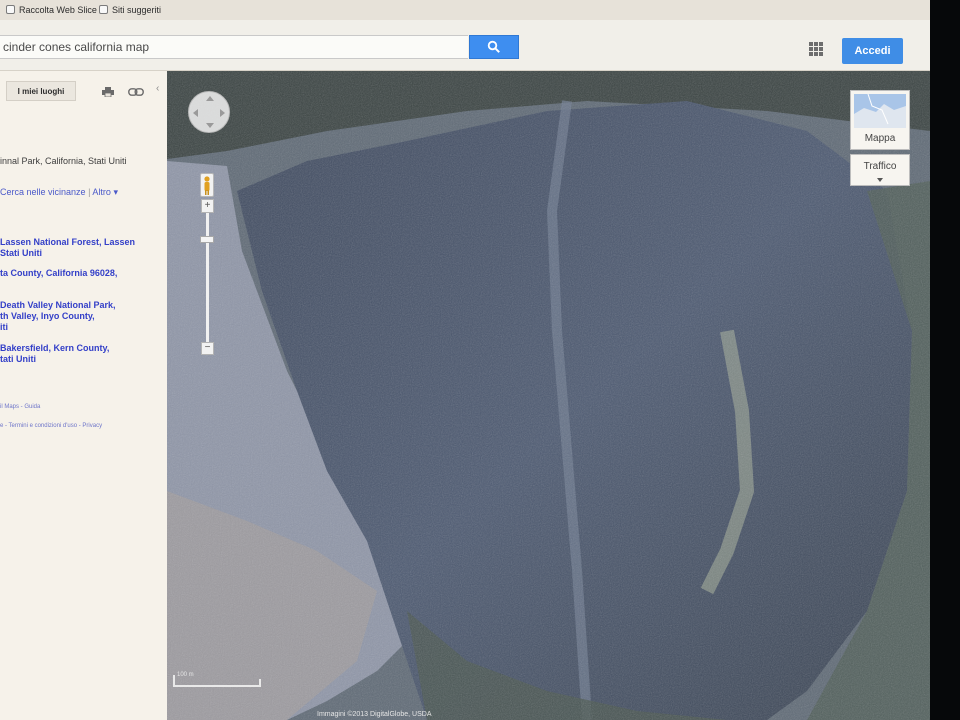 This screenshot has width=960, height=720. Describe the element at coordinates (58, 305) in the screenshot. I see `result-line: Death Valley National Park,` at that location.